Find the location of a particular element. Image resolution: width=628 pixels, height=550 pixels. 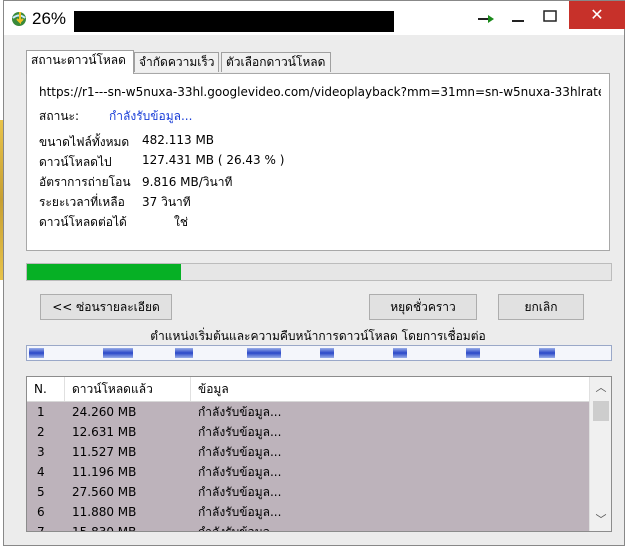

progress-fill is located at coordinates (104, 272).